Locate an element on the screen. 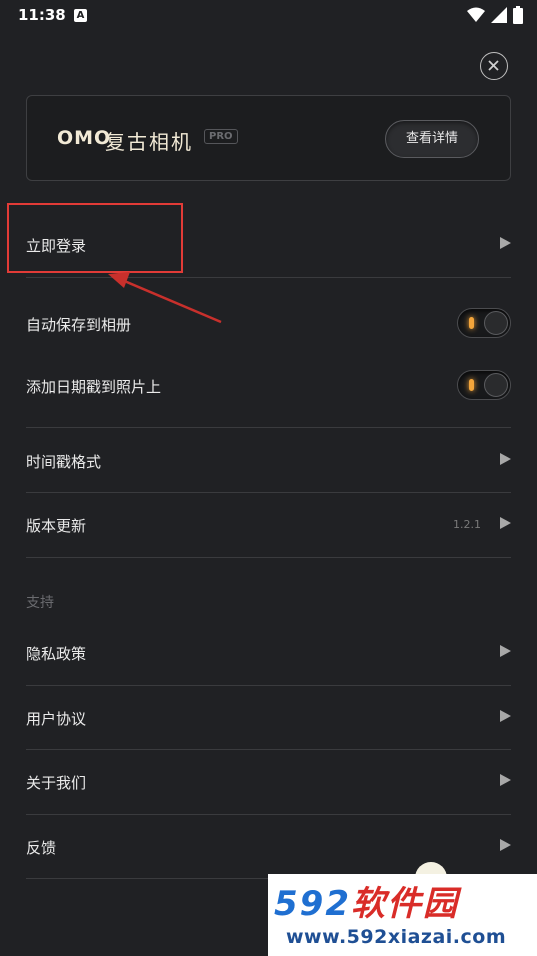 This screenshot has width=537, height=956. date-stamp-toggle is located at coordinates (484, 385).